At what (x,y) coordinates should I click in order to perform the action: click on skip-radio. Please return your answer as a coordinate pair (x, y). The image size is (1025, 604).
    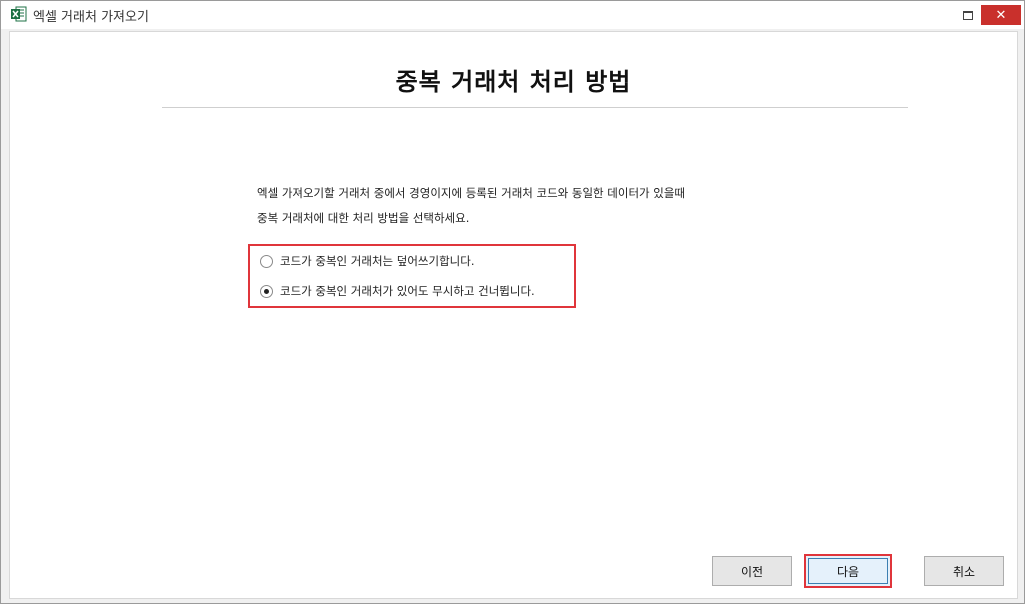
    Looking at the image, I should click on (266, 291).